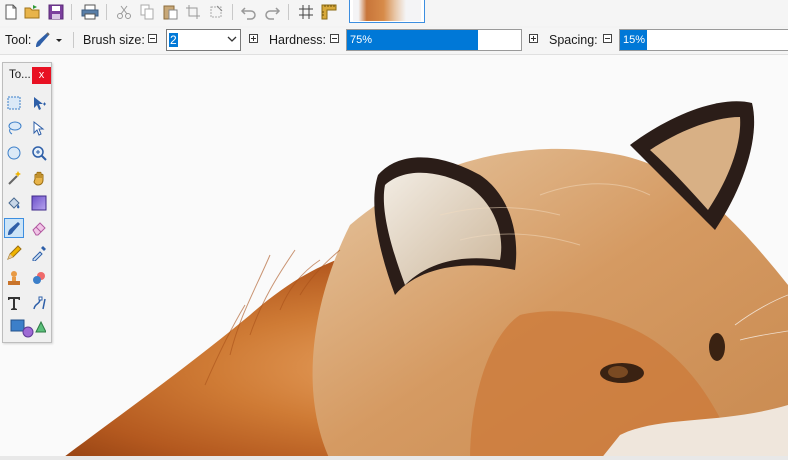 The image size is (788, 460). Describe the element at coordinates (634, 40) in the screenshot. I see `spacing-value: 15%` at that location.